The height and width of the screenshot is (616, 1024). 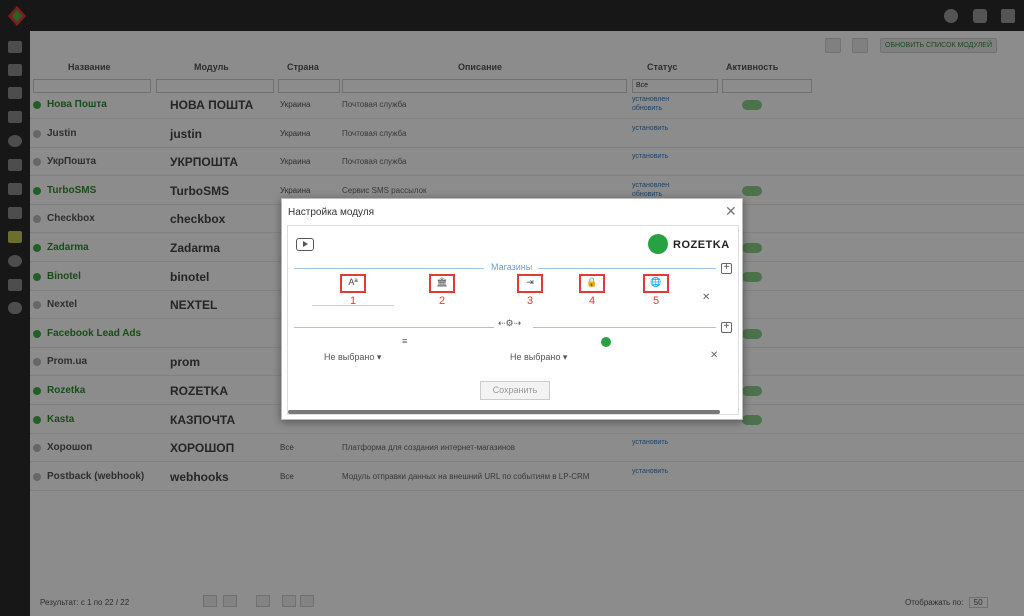 I want to click on rozetka-smile-icon, so click(x=658, y=244).